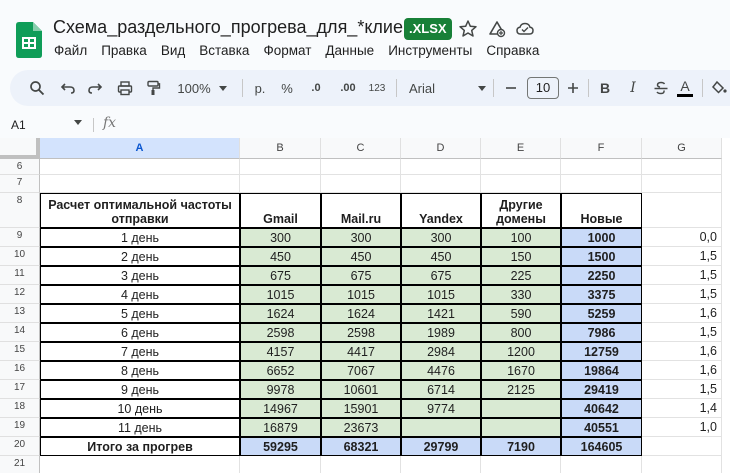 This screenshot has height=473, width=730. I want to click on total-yandex-cell: 29799, so click(441, 446).